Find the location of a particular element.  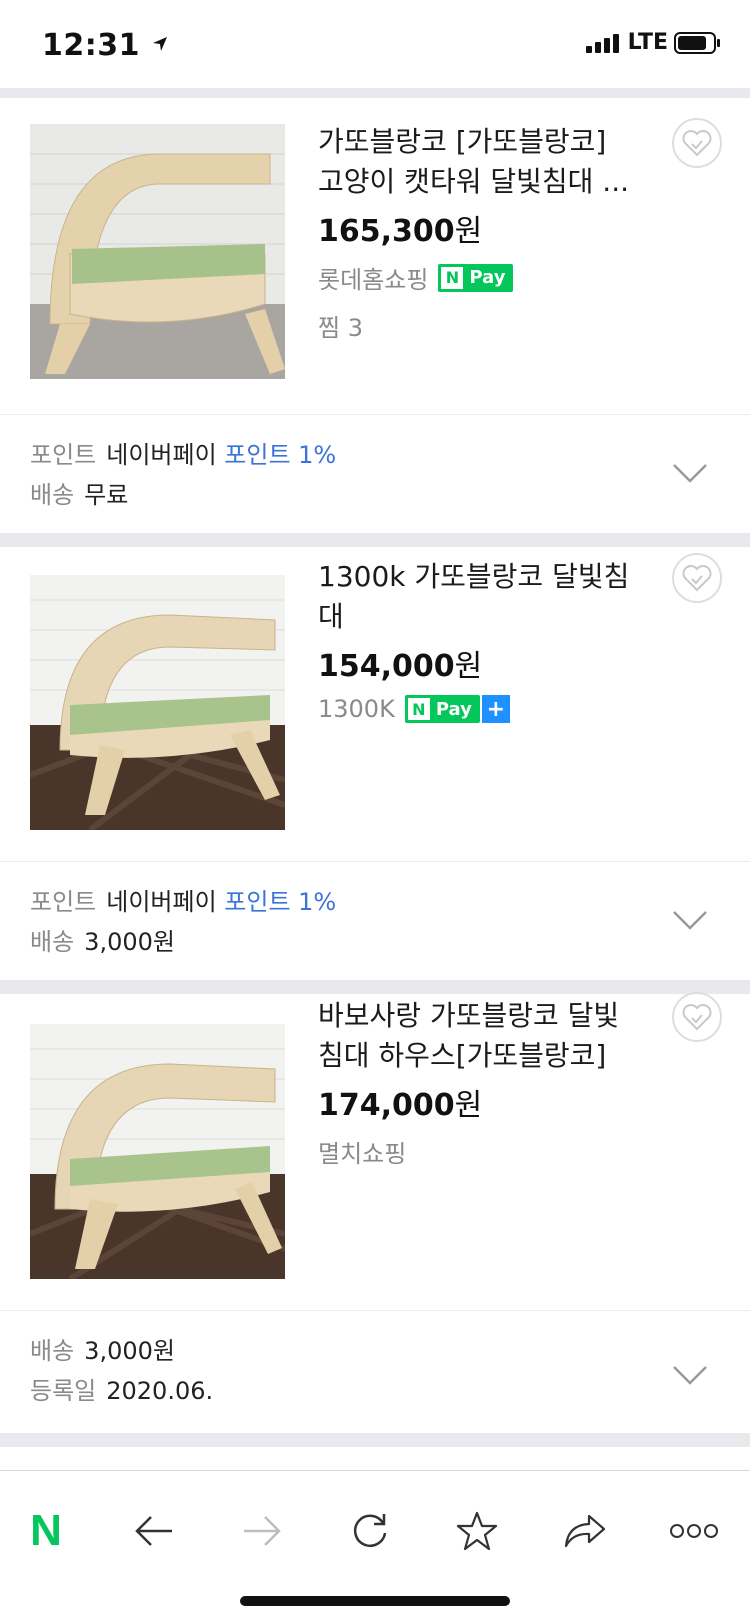

back-button is located at coordinates (154, 1531).